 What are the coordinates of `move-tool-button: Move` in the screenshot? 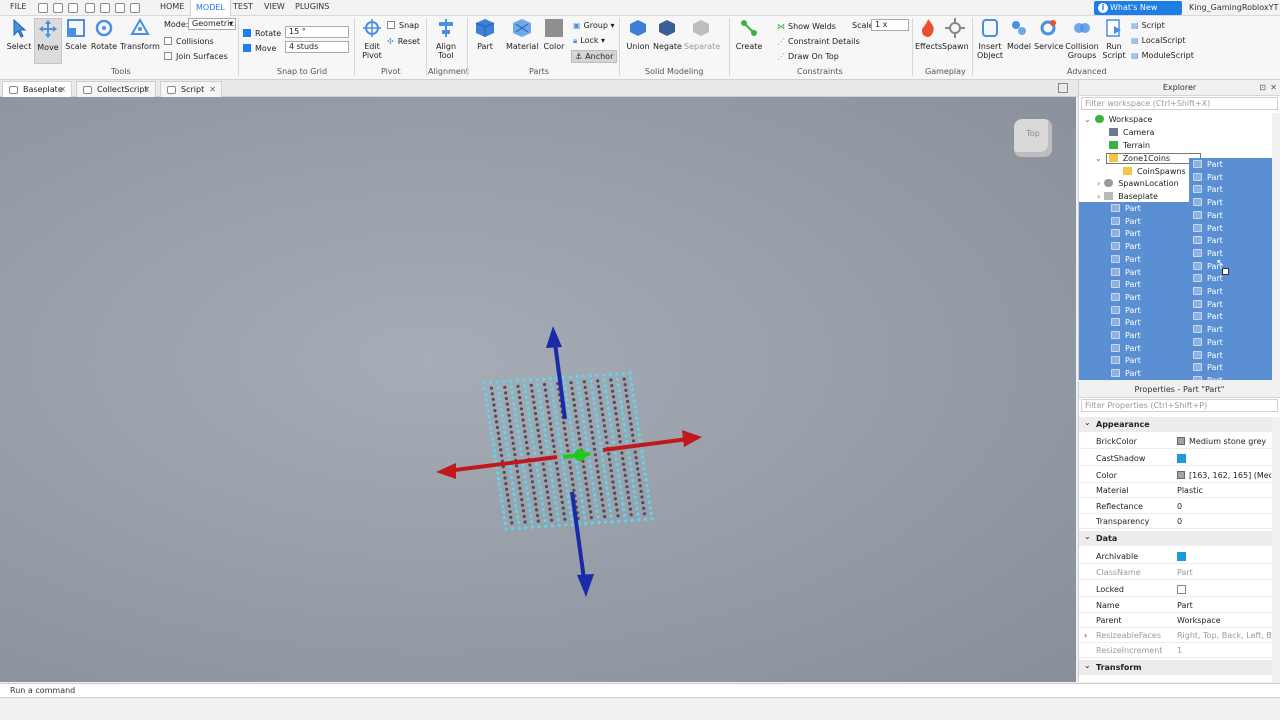 It's located at (48, 41).